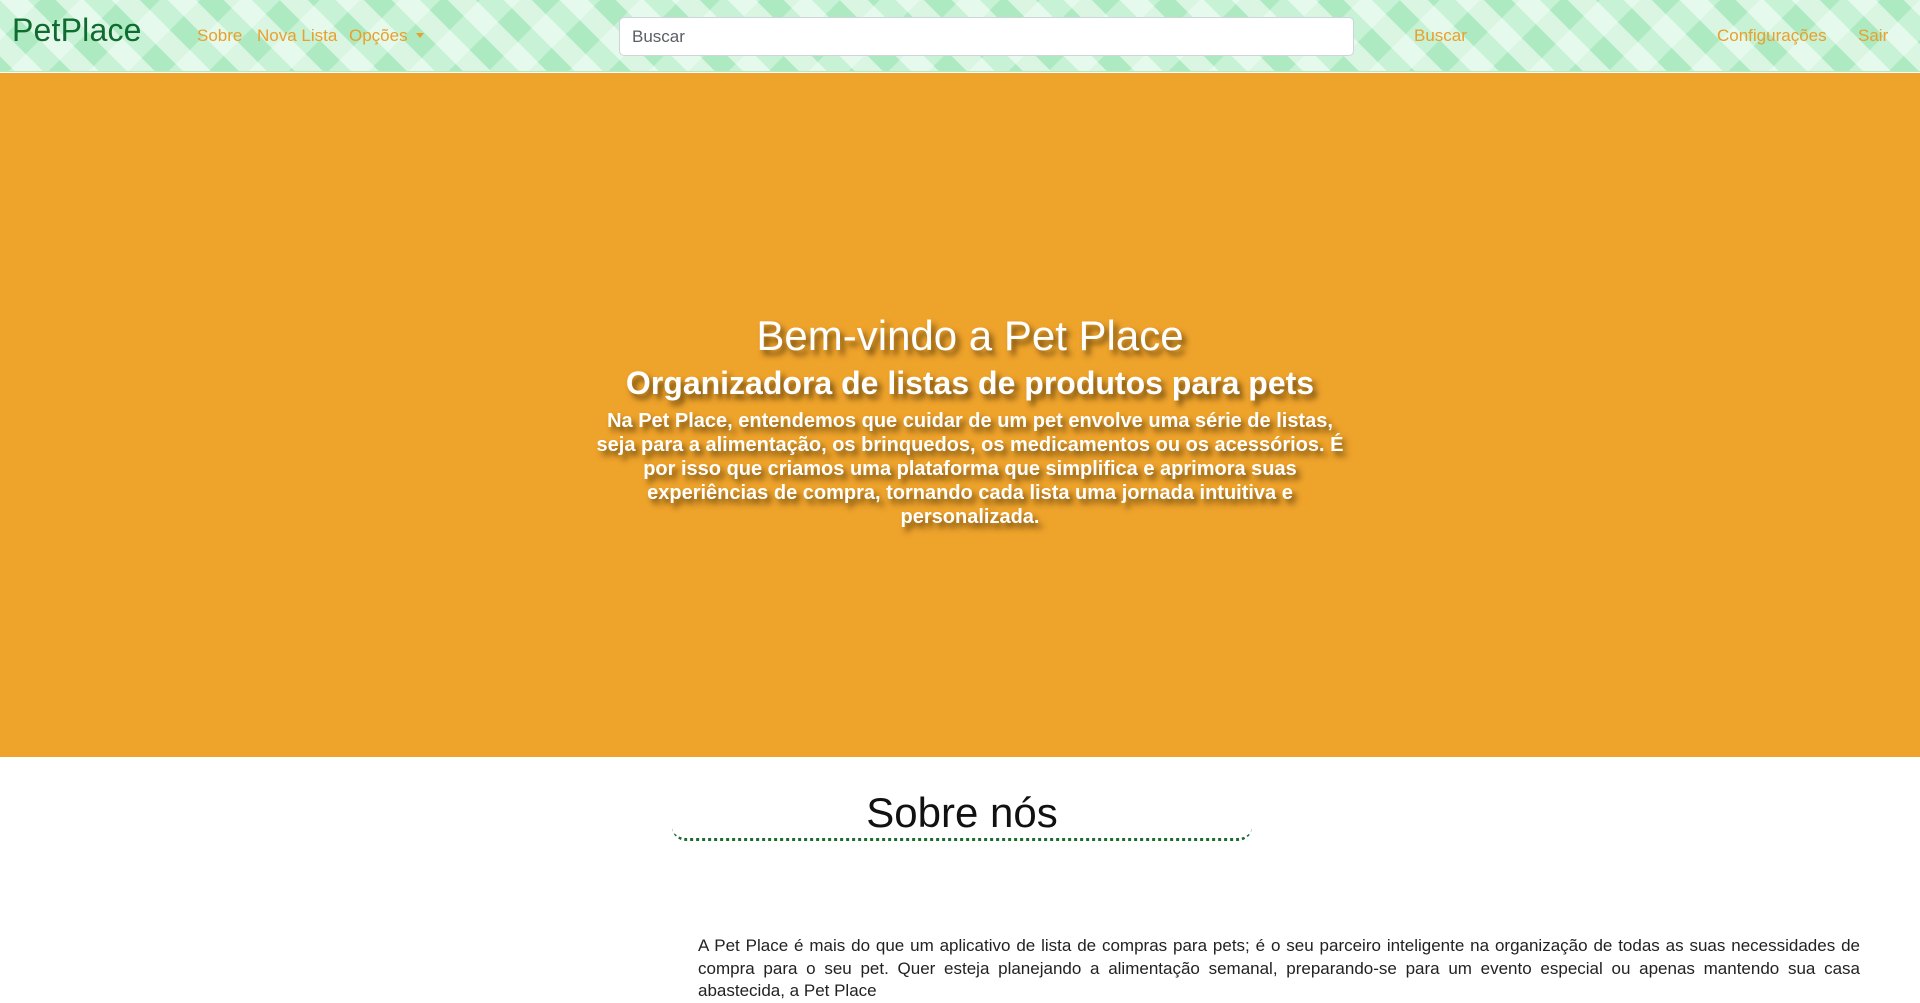 The width and height of the screenshot is (1920, 1003). I want to click on nav-dropdown-options: Opções, so click(386, 36).